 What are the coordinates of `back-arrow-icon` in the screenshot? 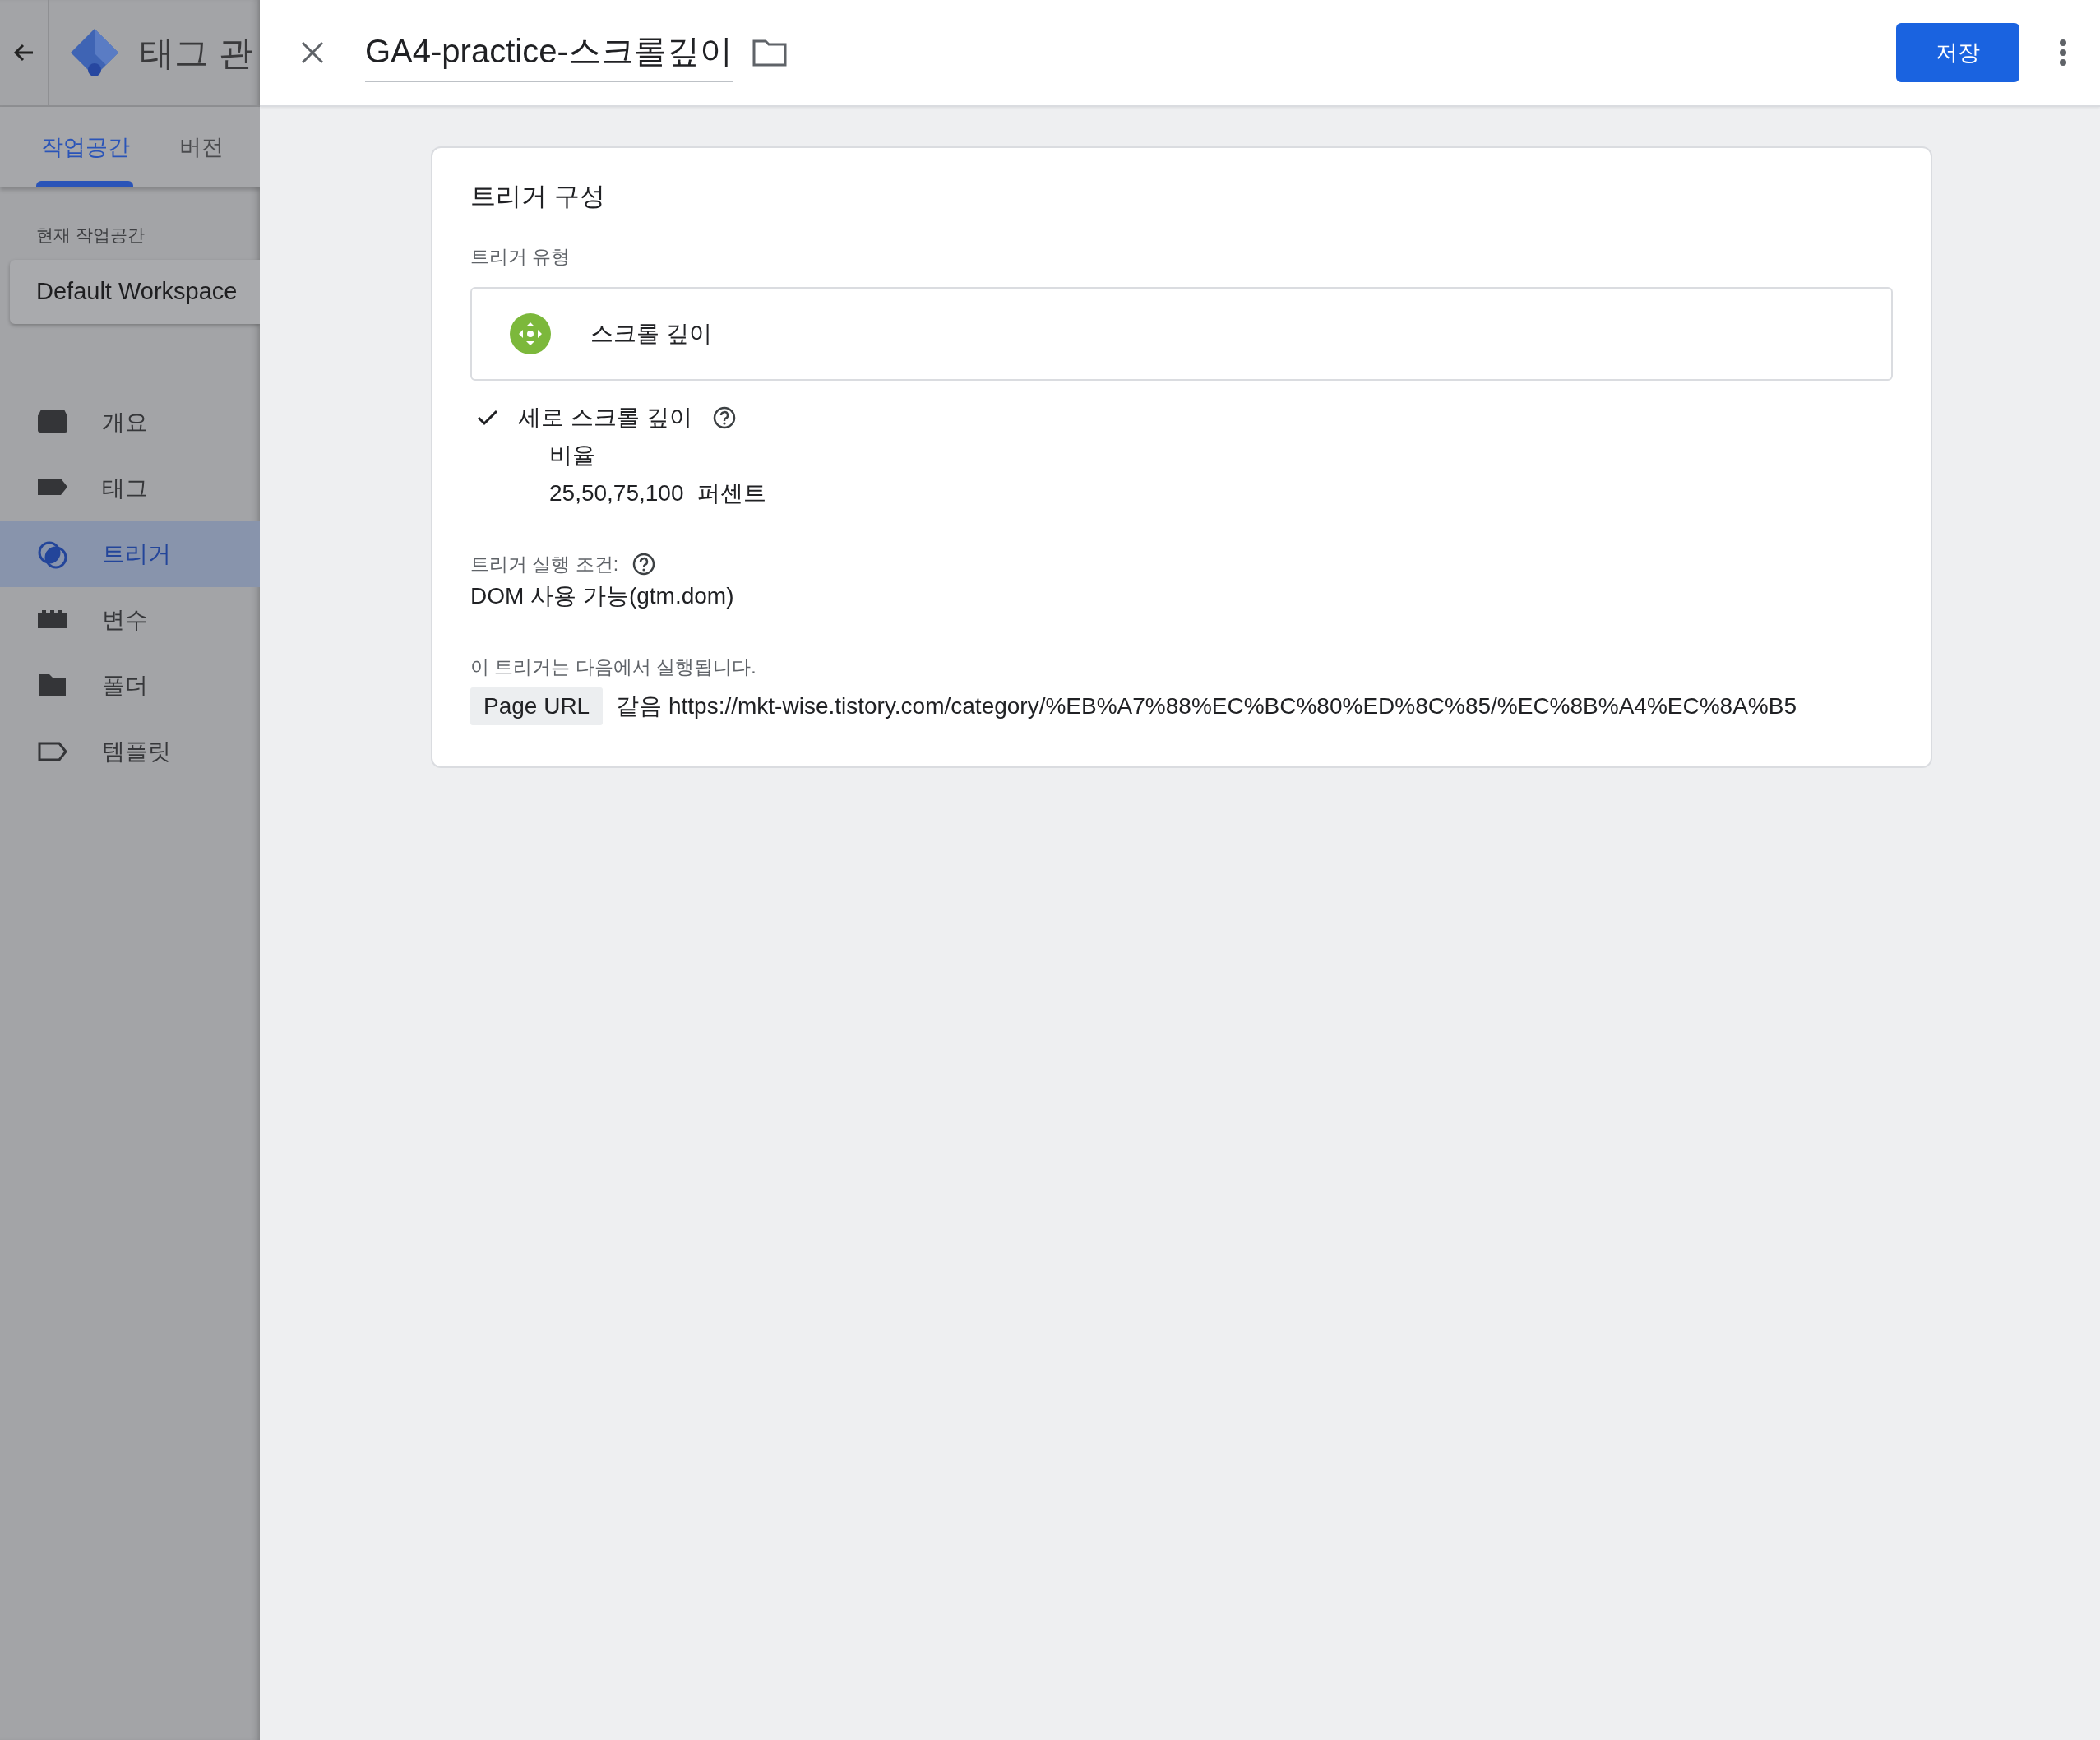 It's located at (24, 52).